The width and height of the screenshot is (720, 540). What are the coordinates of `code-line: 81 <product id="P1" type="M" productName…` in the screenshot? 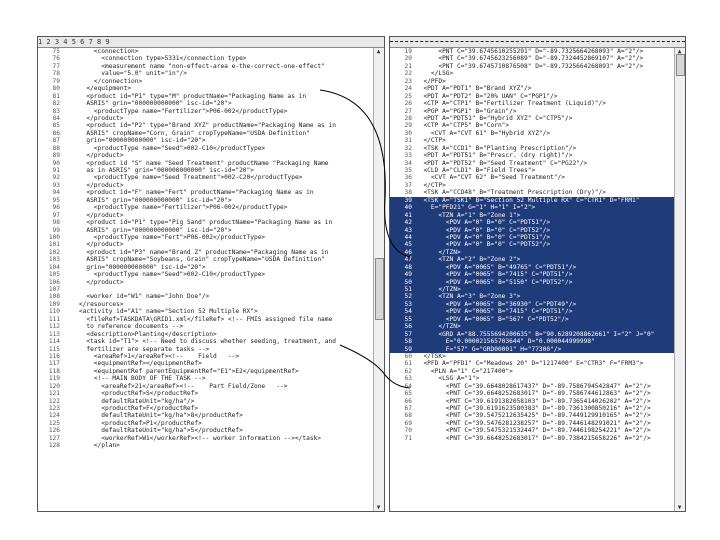 It's located at (211, 96).